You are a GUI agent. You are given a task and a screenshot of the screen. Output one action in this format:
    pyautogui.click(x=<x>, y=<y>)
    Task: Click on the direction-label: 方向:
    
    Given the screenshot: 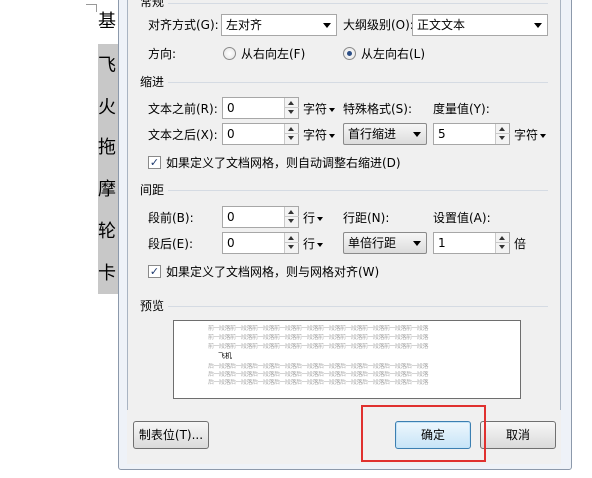 What is the action you would take?
    pyautogui.click(x=162, y=54)
    